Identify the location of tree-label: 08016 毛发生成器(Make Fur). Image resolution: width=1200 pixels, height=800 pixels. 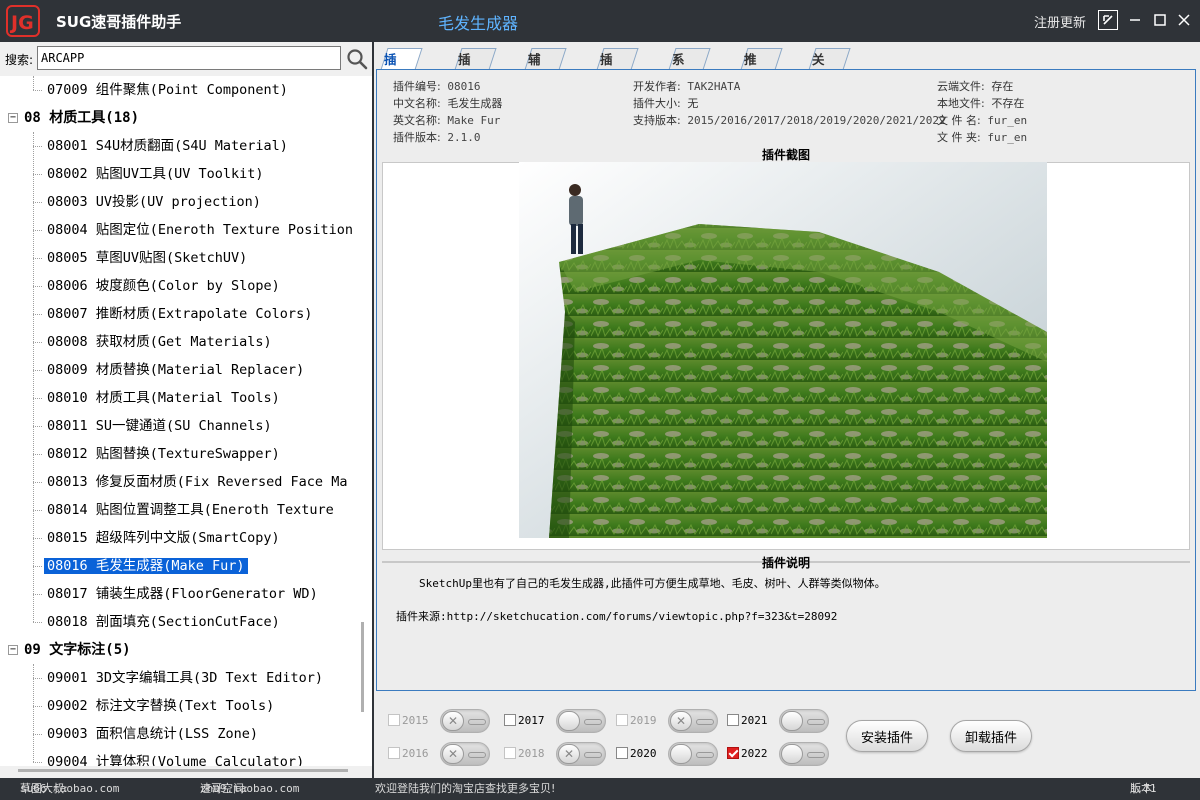
(146, 566).